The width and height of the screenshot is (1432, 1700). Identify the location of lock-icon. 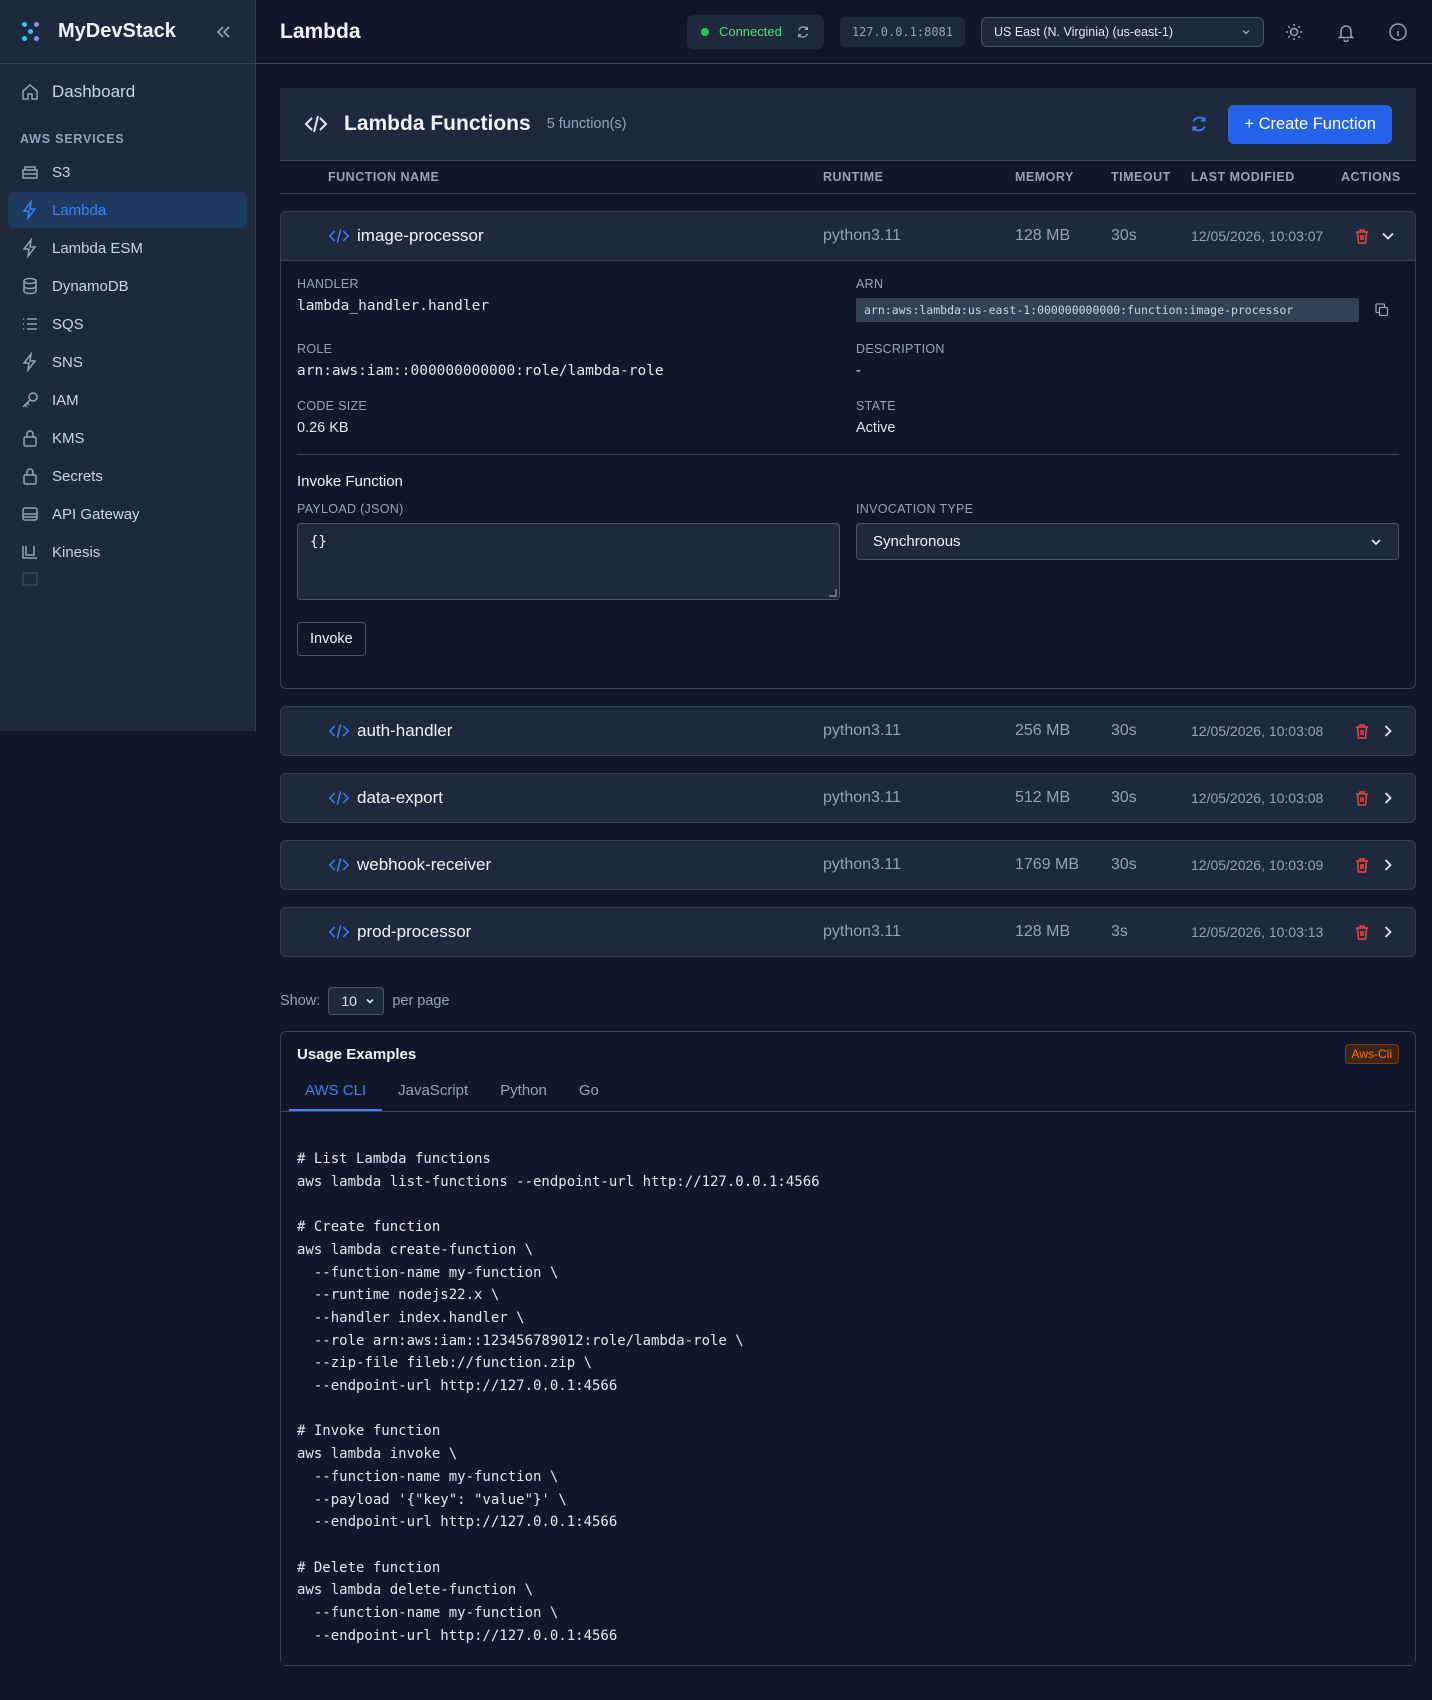
(30, 438).